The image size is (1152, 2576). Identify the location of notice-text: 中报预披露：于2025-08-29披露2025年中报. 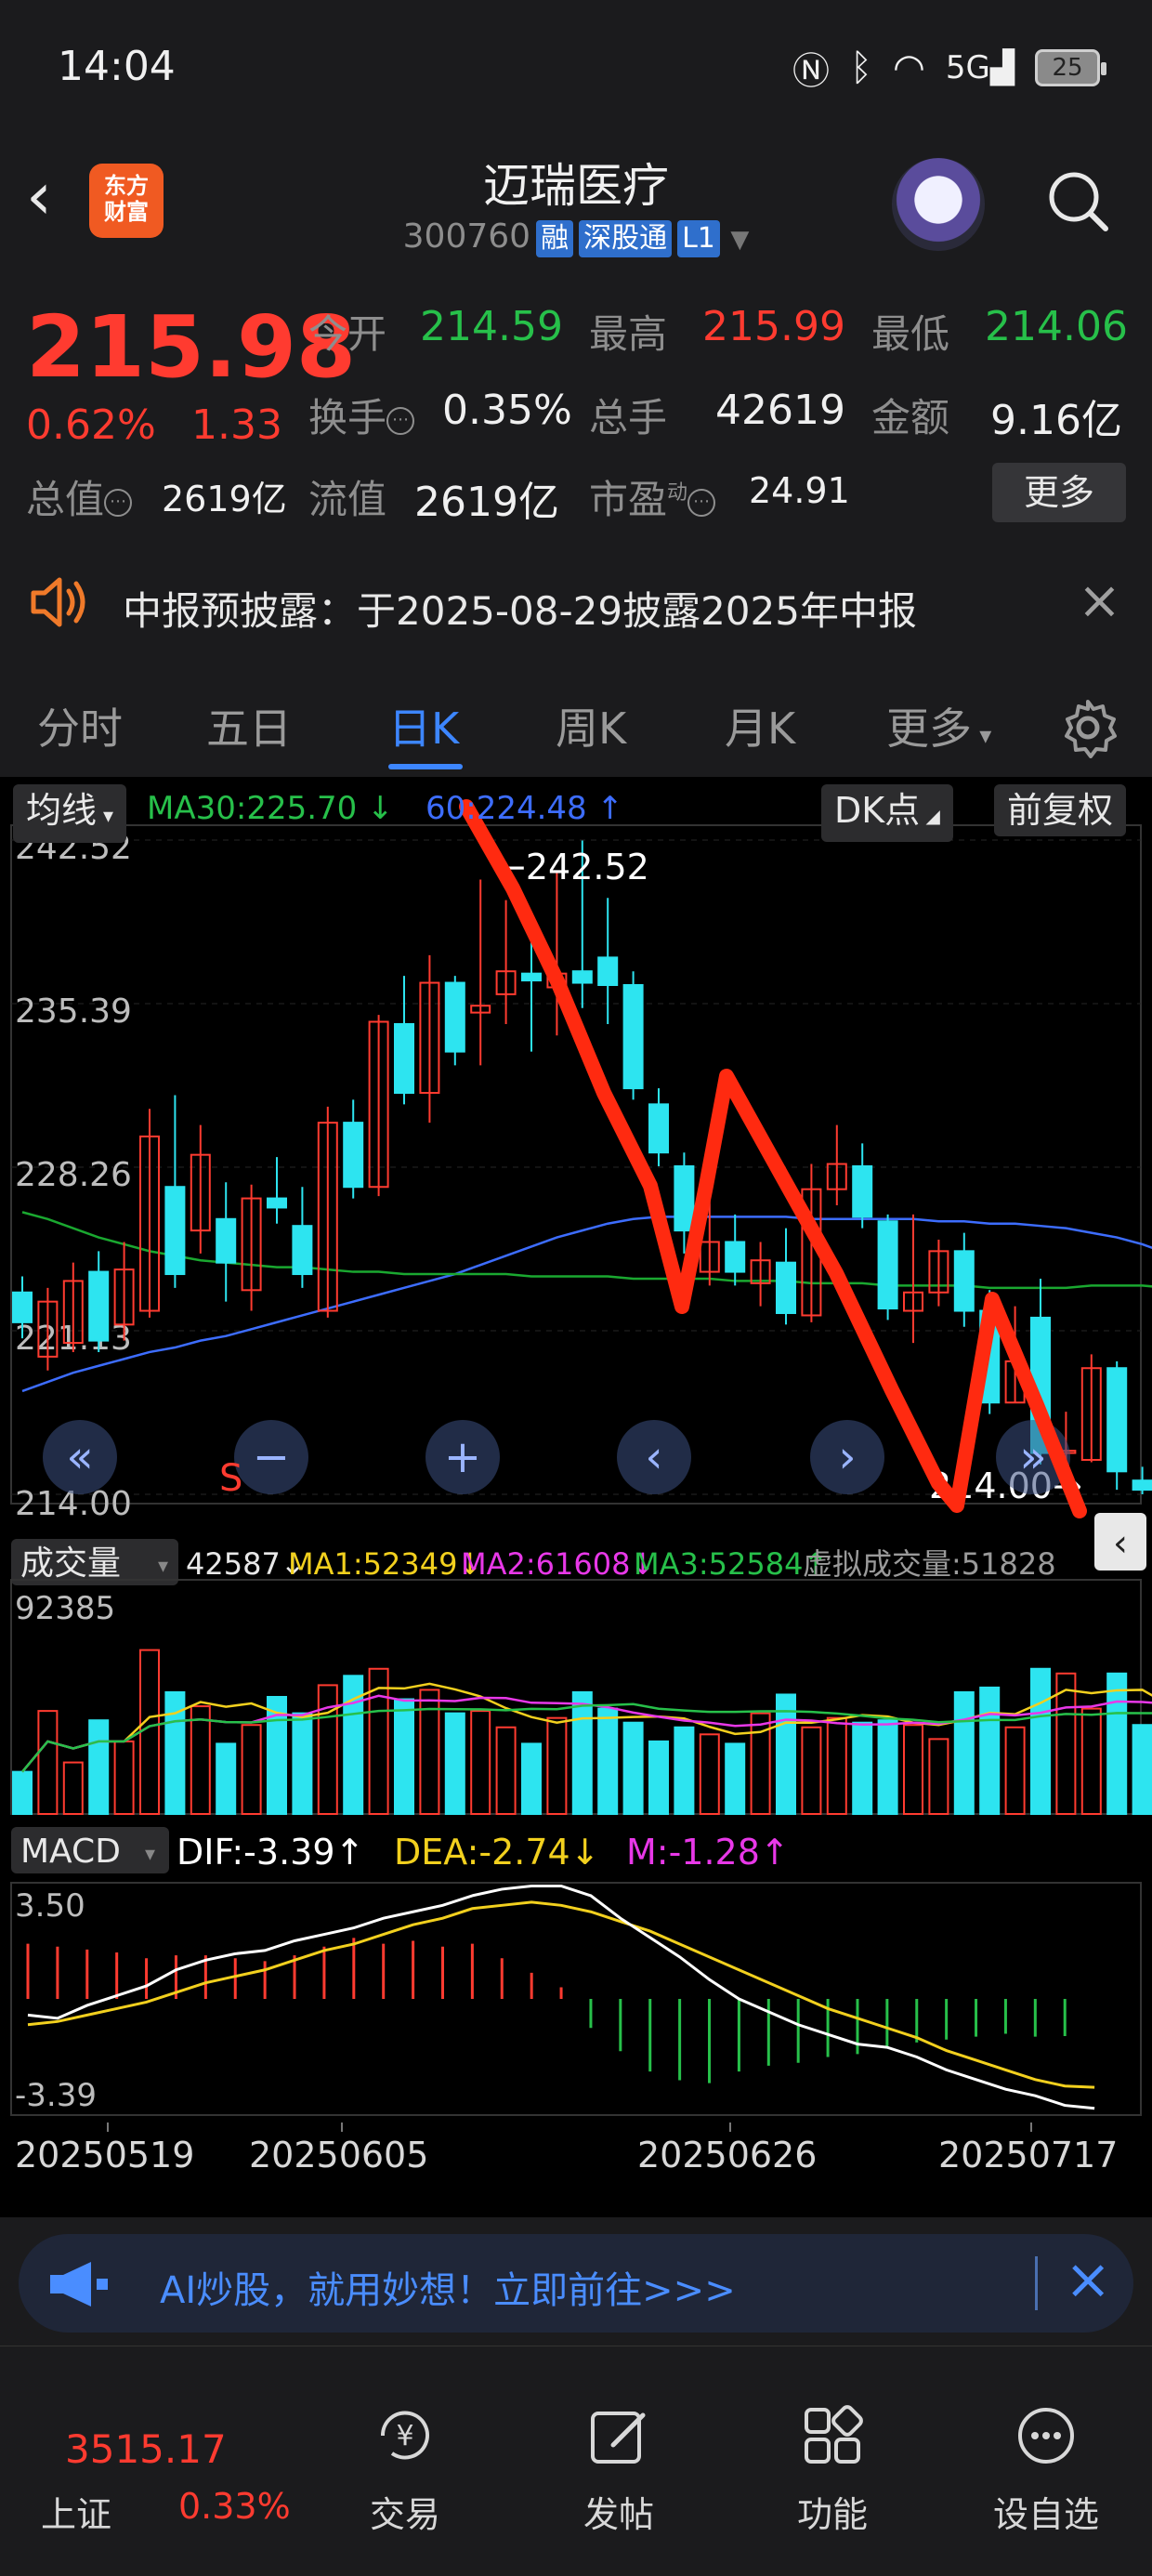
(520, 611).